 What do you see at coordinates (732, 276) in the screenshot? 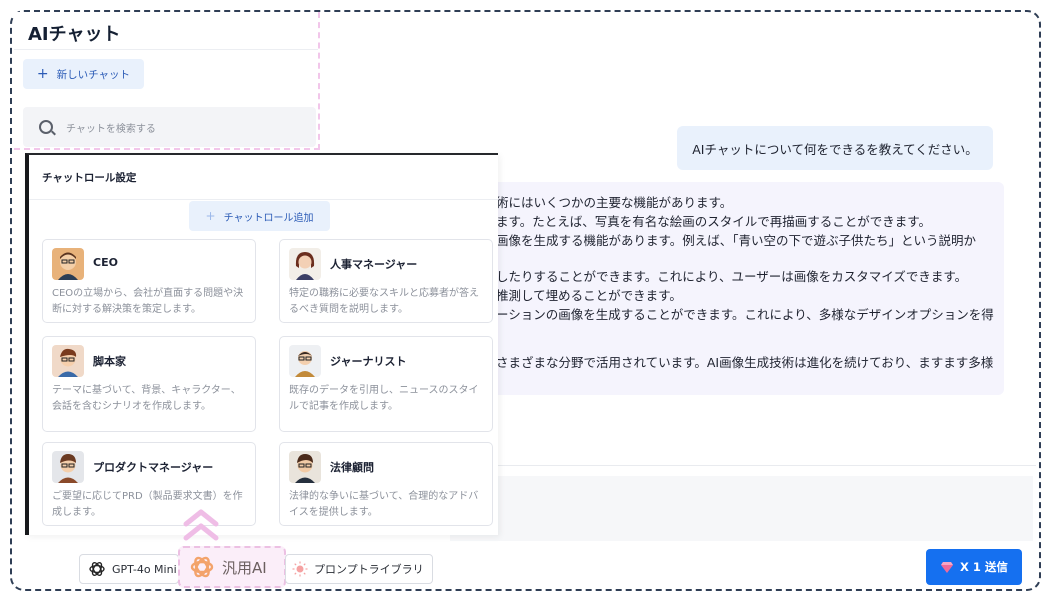
I see `ai-response-line: したりすることができます。これにより、ユーザーは画像をカスタマイズできます。` at bounding box center [732, 276].